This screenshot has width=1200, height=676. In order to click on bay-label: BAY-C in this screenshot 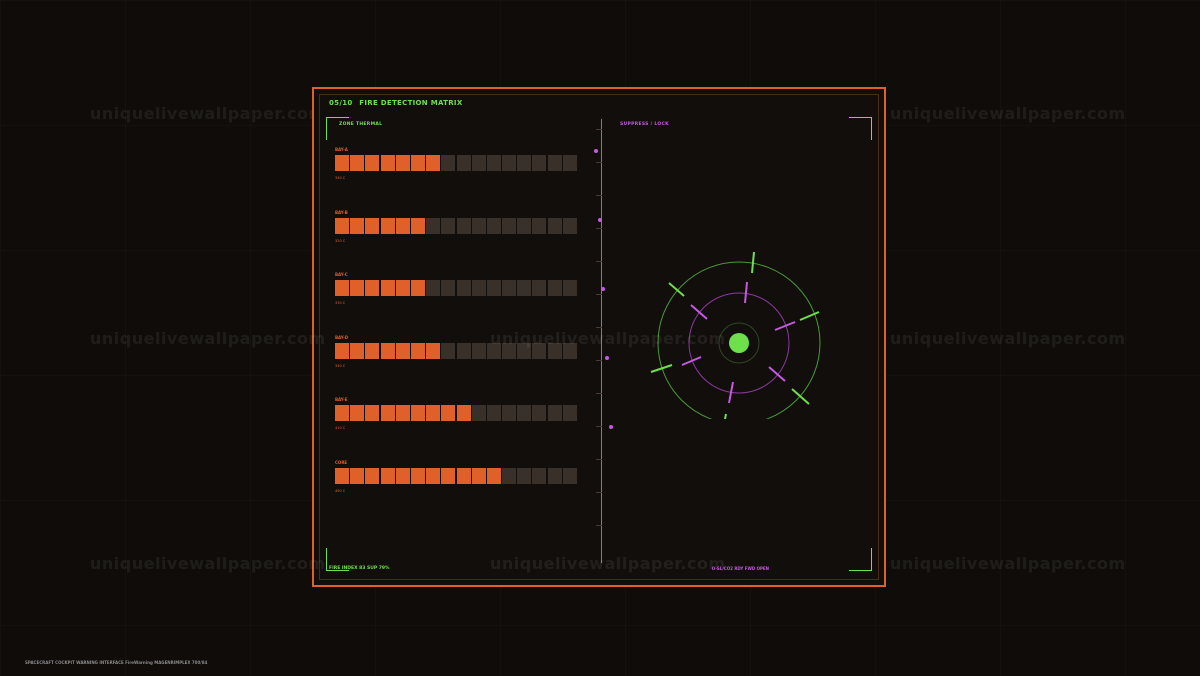, I will do `click(341, 275)`.